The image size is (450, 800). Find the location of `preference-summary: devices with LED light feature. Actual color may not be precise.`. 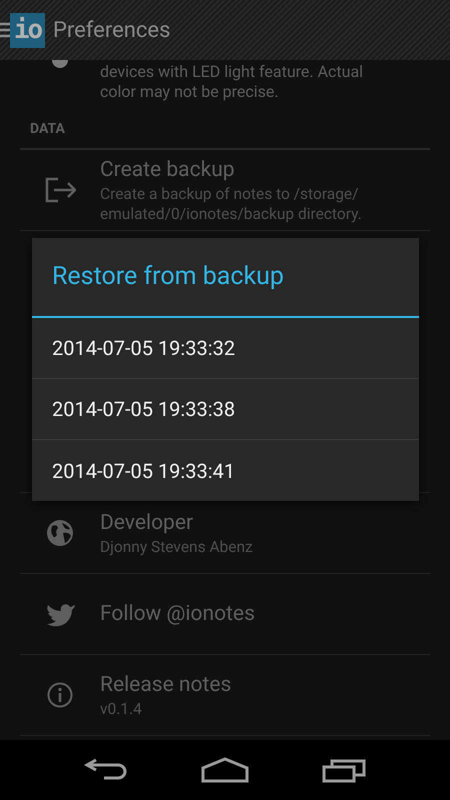

preference-summary: devices with LED light feature. Actual color may not be precise. is located at coordinates (232, 82).